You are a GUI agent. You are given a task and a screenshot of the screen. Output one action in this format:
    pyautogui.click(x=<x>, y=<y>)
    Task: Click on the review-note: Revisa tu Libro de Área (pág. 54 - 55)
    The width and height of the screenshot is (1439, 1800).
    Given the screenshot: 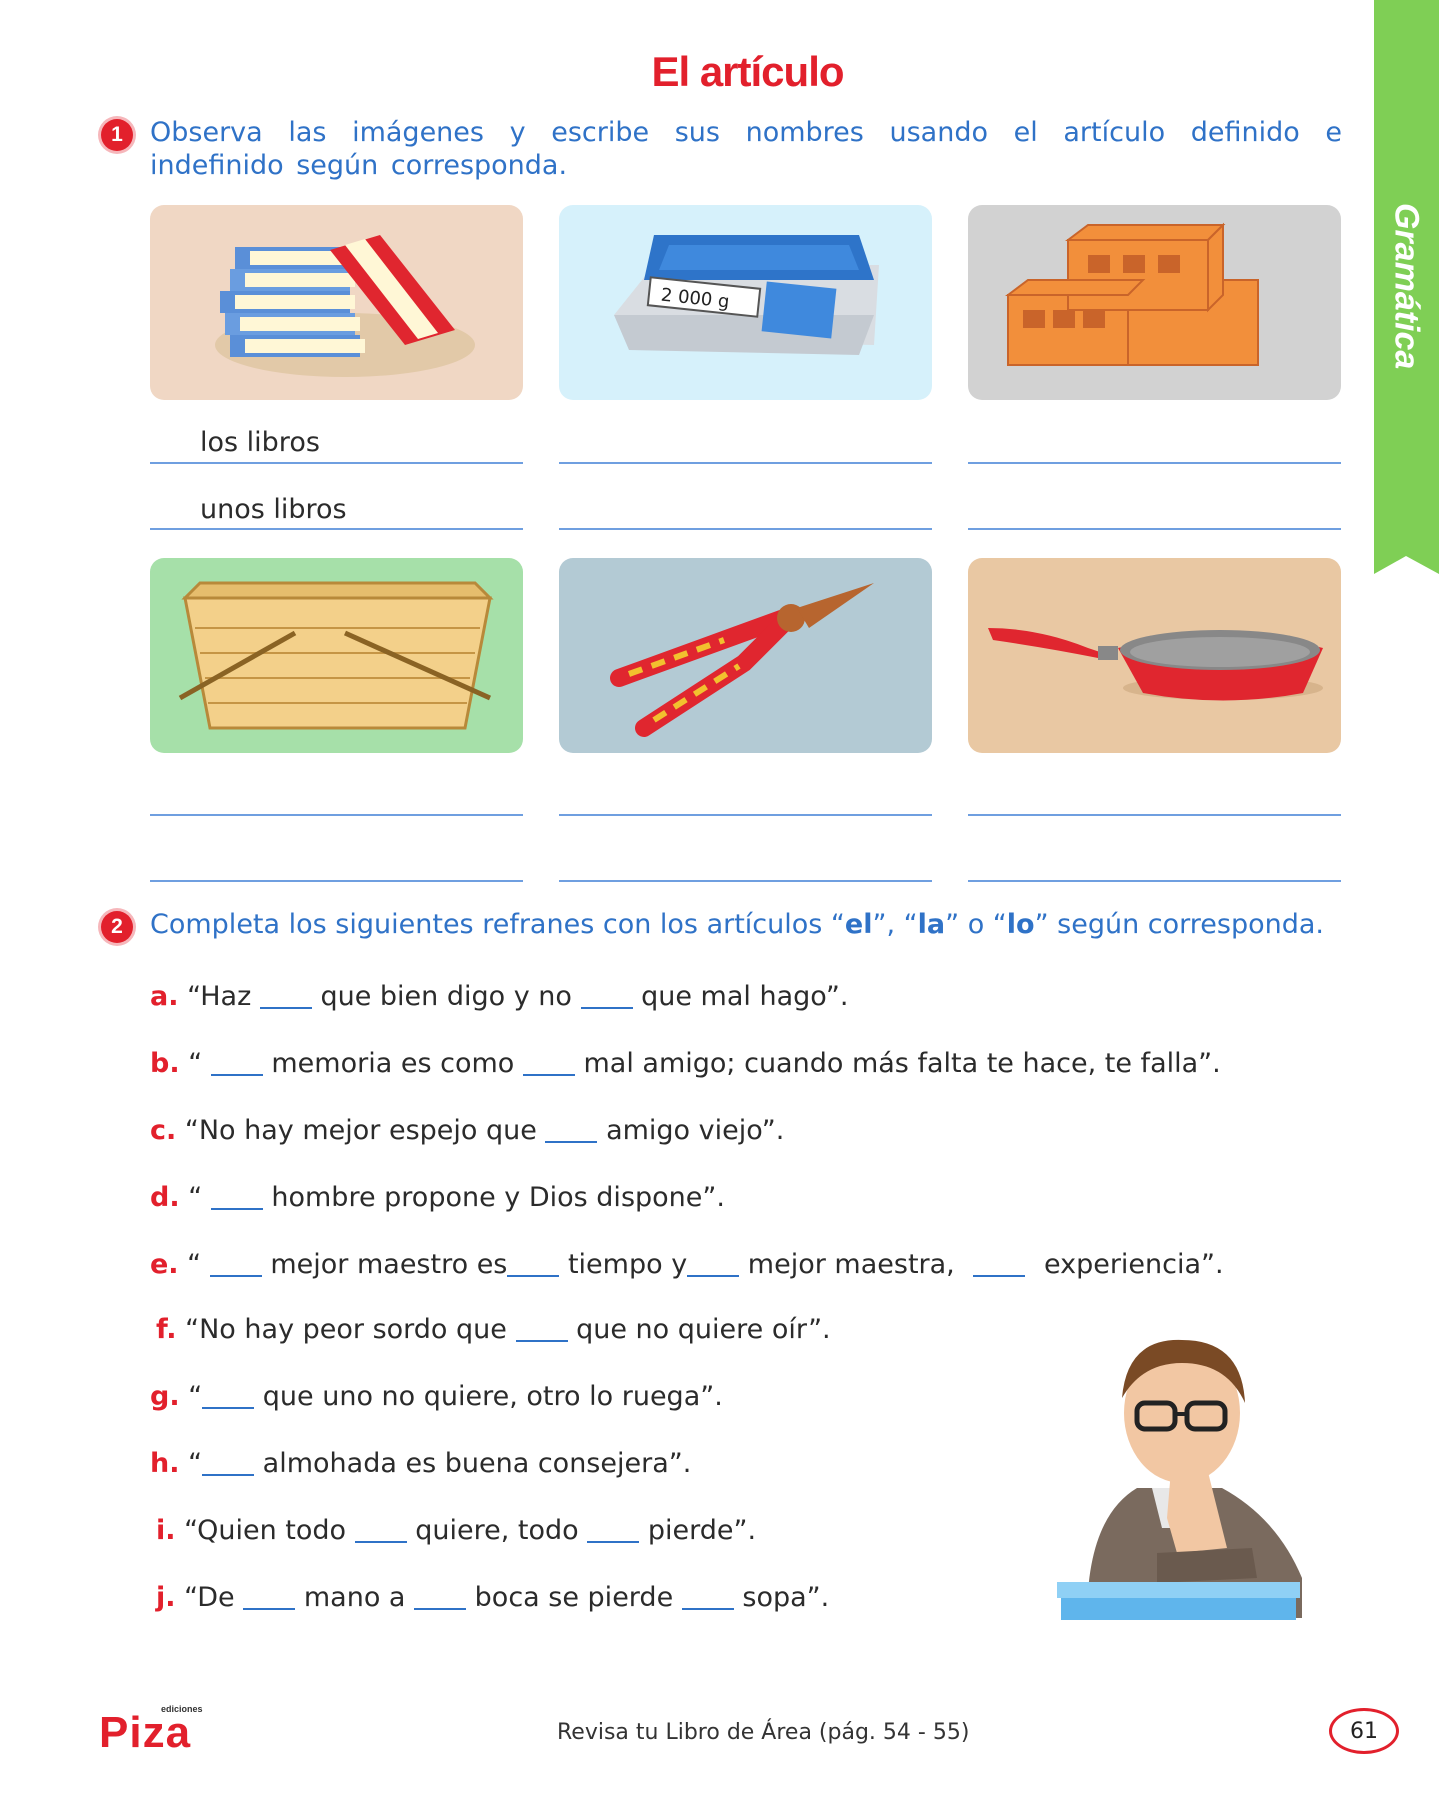 What is the action you would take?
    pyautogui.click(x=763, y=1732)
    